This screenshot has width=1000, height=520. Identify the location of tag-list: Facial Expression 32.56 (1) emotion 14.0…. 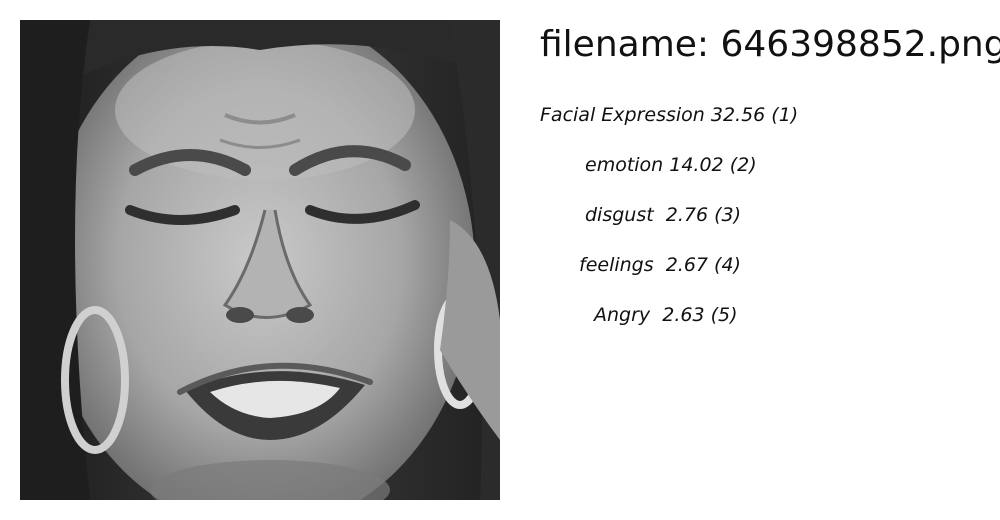
(690, 222).